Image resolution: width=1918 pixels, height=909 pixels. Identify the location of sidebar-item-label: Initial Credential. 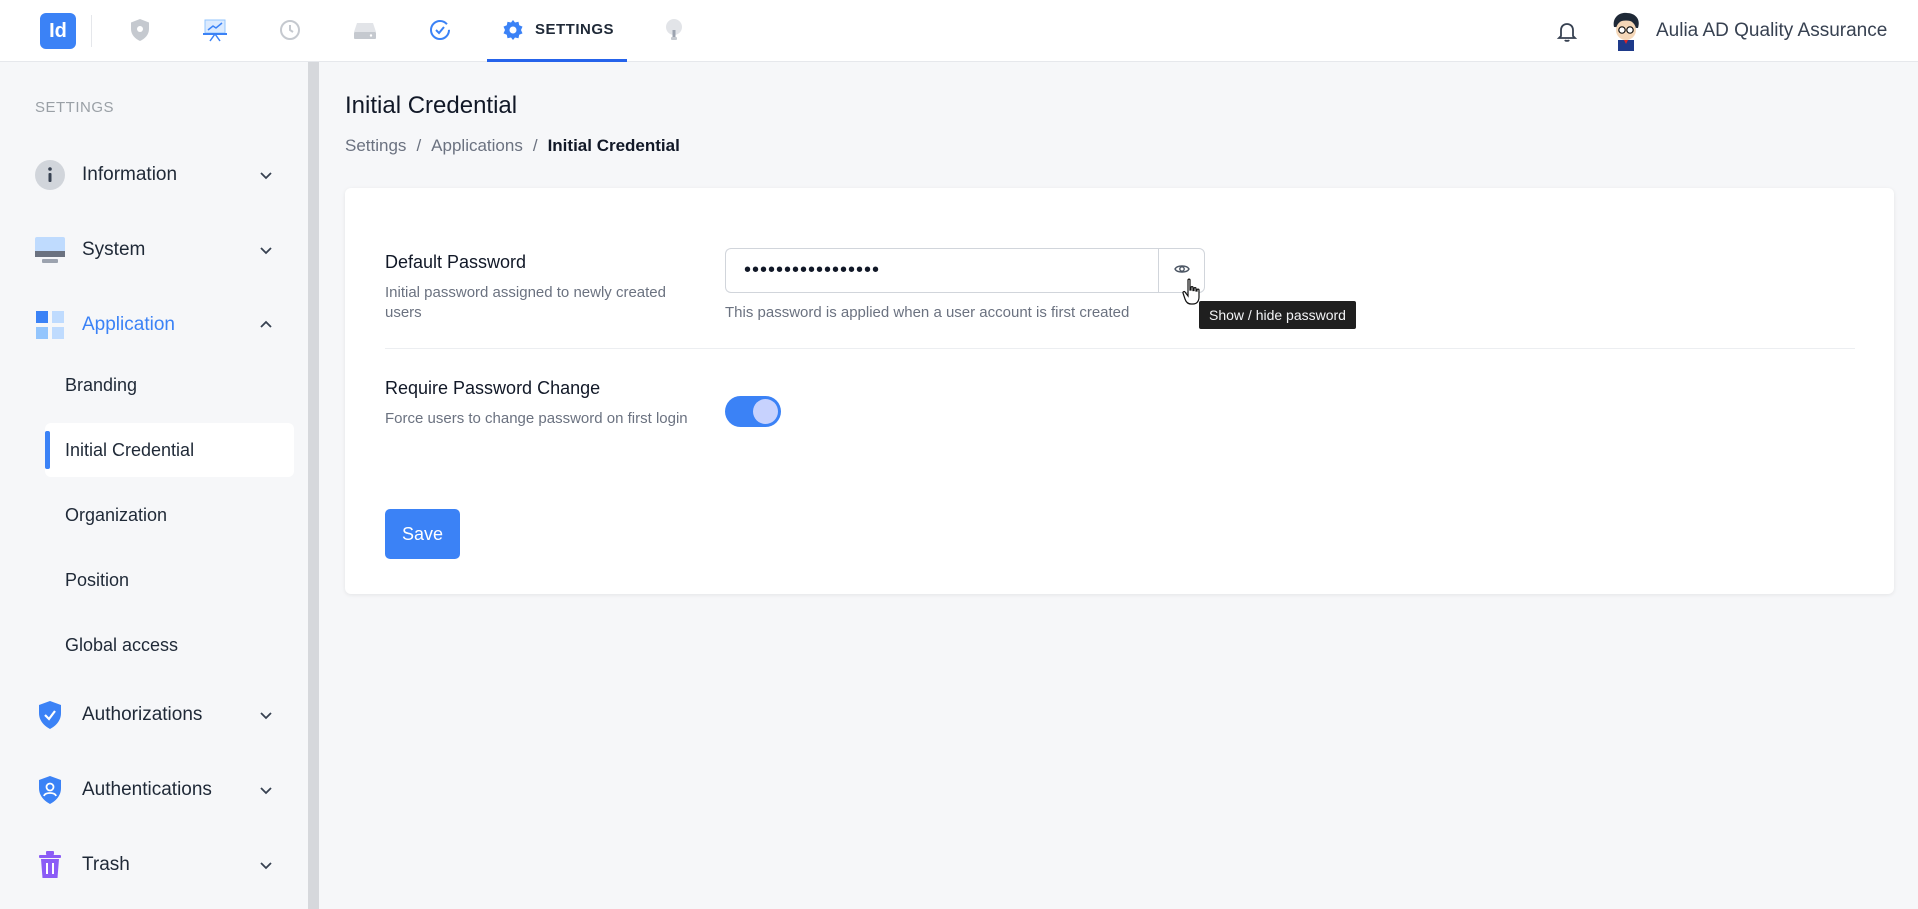
(130, 449).